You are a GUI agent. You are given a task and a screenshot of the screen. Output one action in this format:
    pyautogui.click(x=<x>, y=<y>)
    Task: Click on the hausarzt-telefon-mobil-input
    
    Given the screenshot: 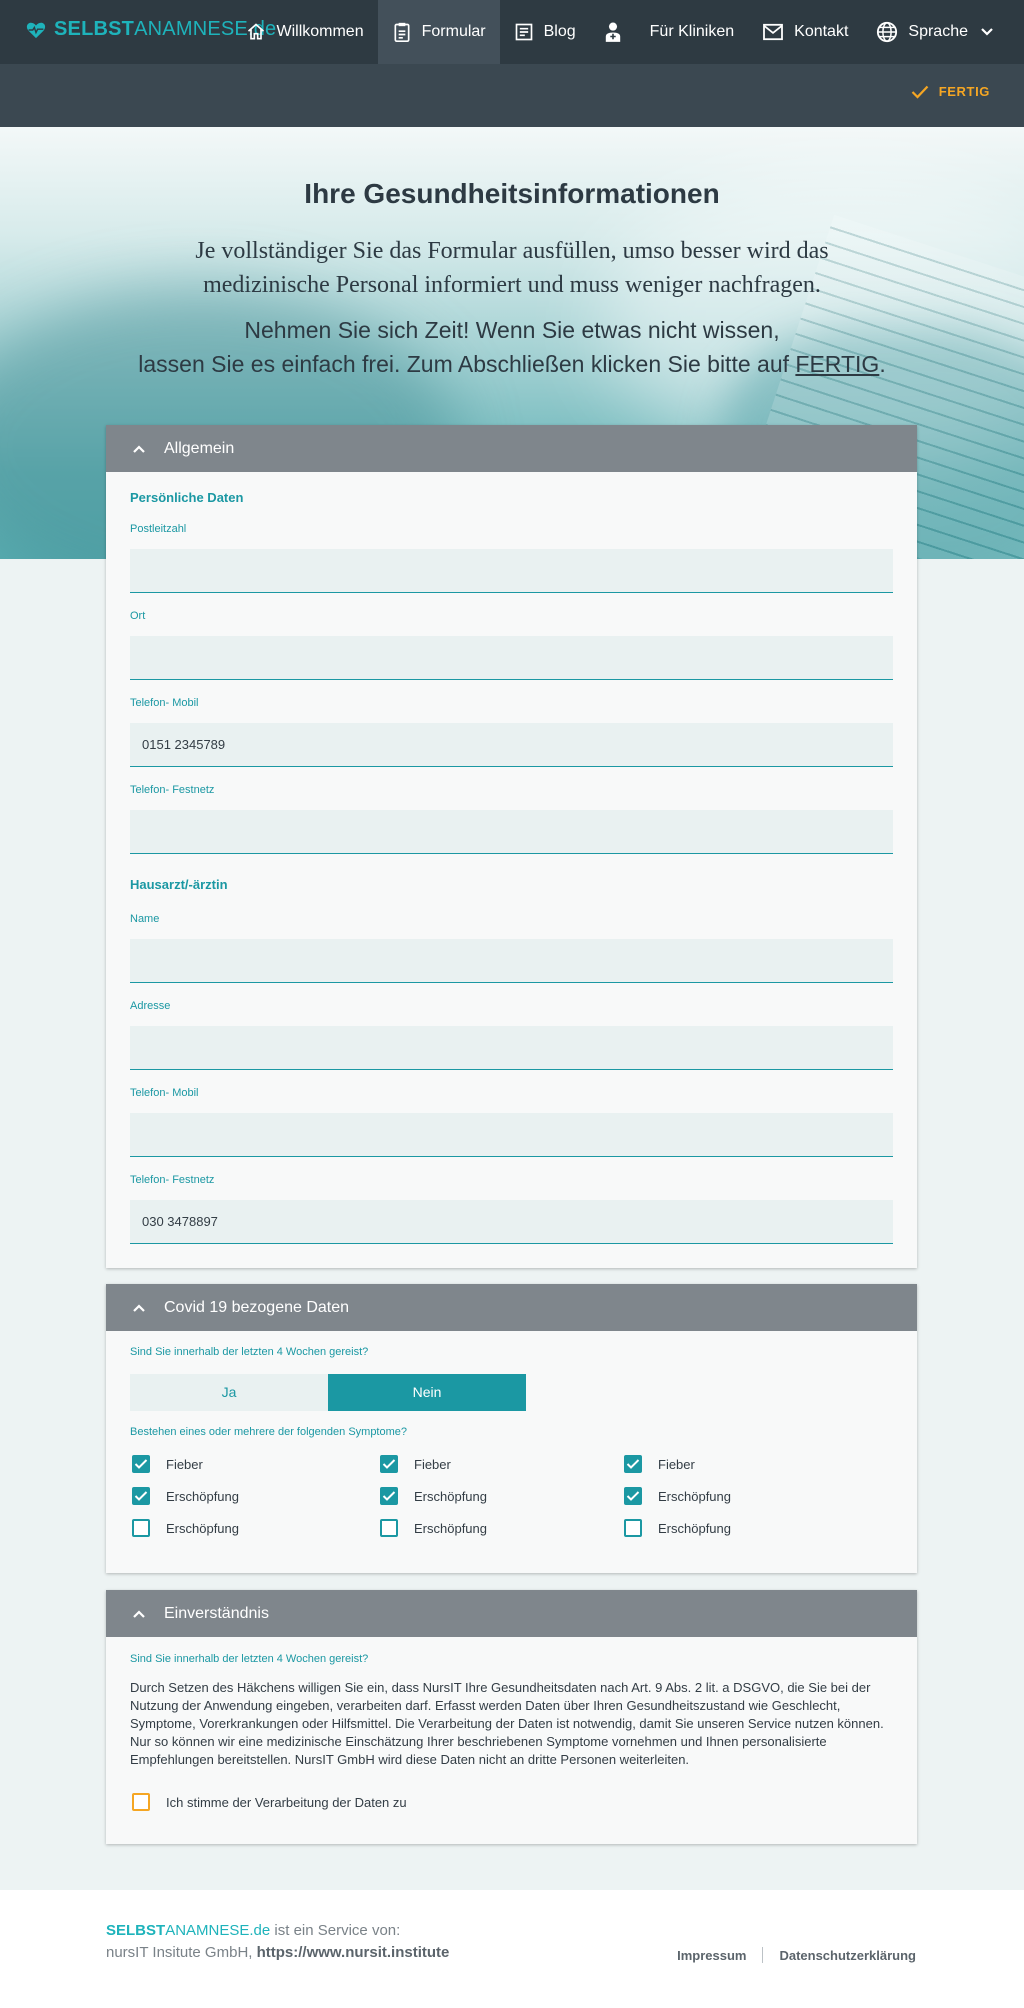 What is the action you would take?
    pyautogui.click(x=511, y=1135)
    